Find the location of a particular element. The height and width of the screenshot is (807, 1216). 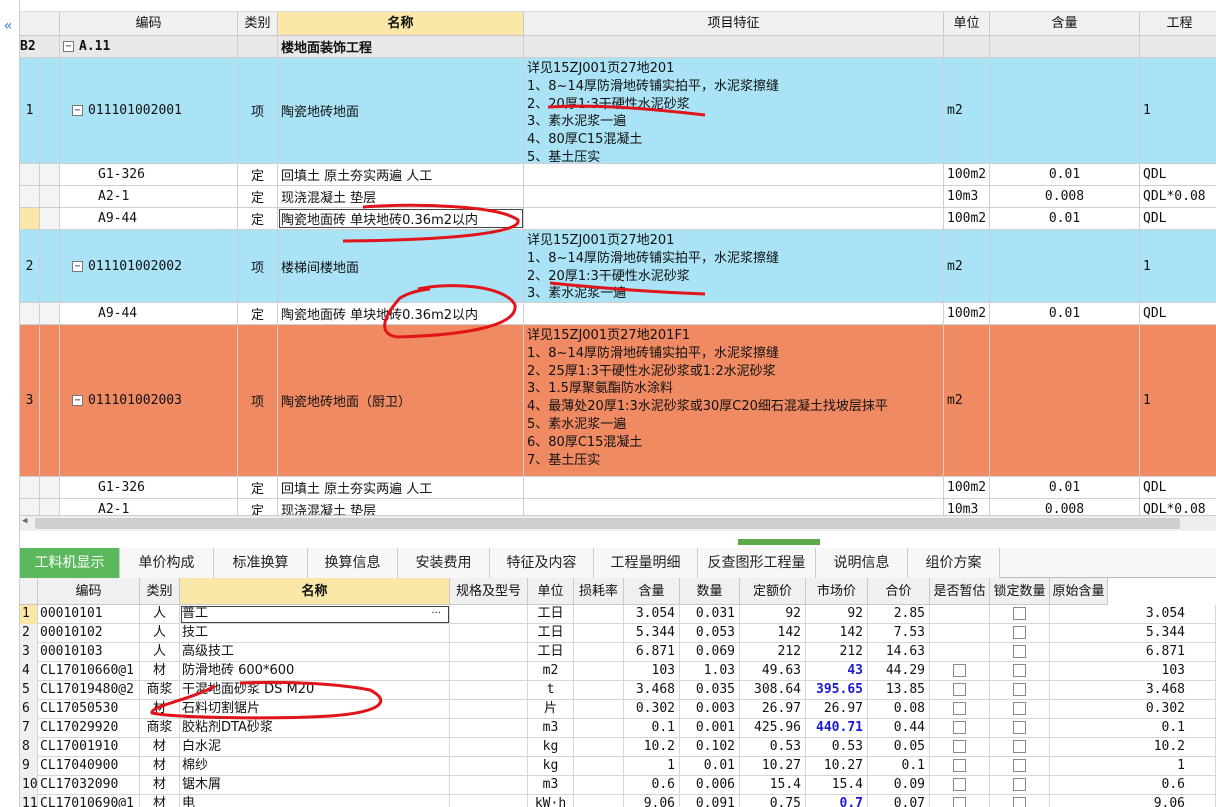

item-qty is located at coordinates (1065, 266).